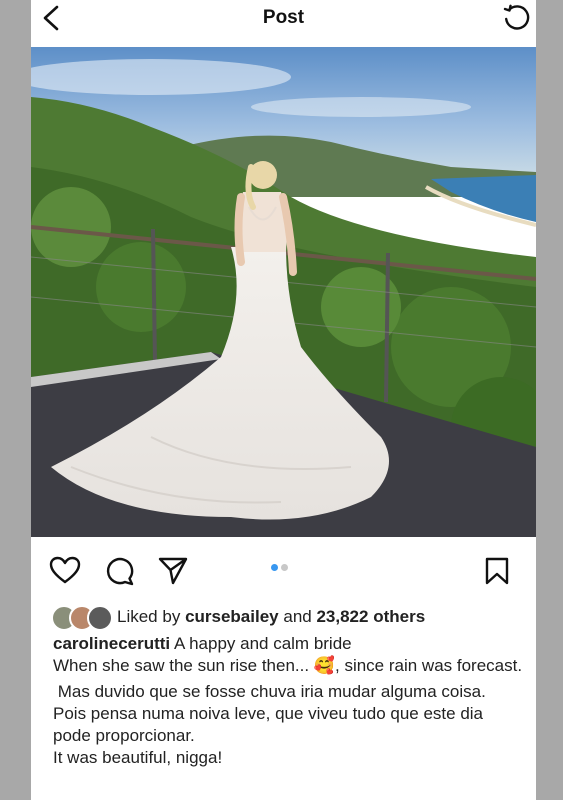 This screenshot has width=563, height=800. What do you see at coordinates (149, 616) in the screenshot?
I see `likes-prefix: Liked by` at bounding box center [149, 616].